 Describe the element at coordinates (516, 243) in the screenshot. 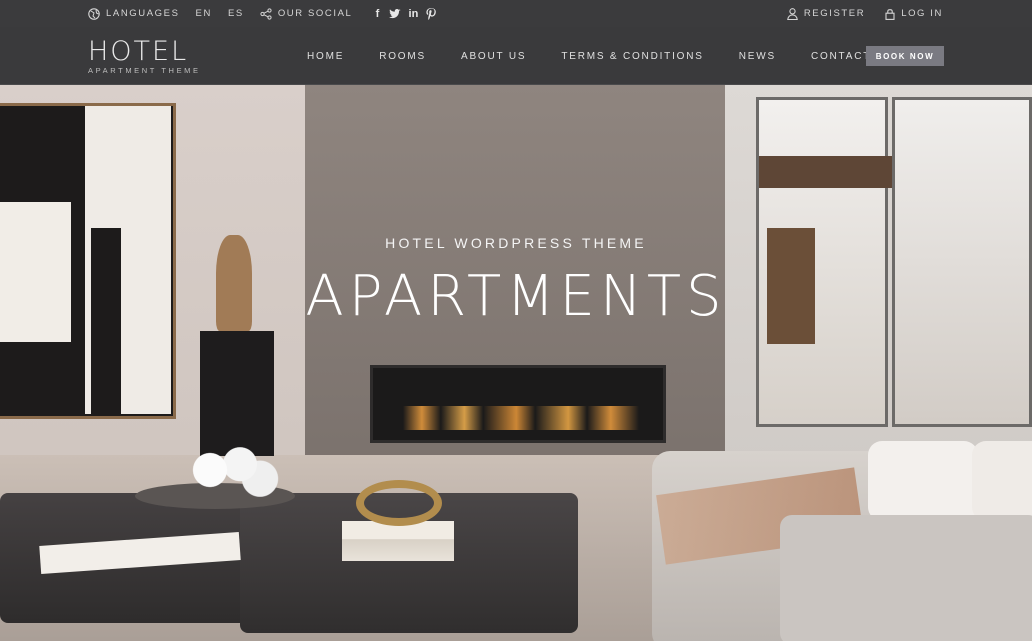

I see `hero-kicker: HOTEL WORDPRESS THEME` at that location.